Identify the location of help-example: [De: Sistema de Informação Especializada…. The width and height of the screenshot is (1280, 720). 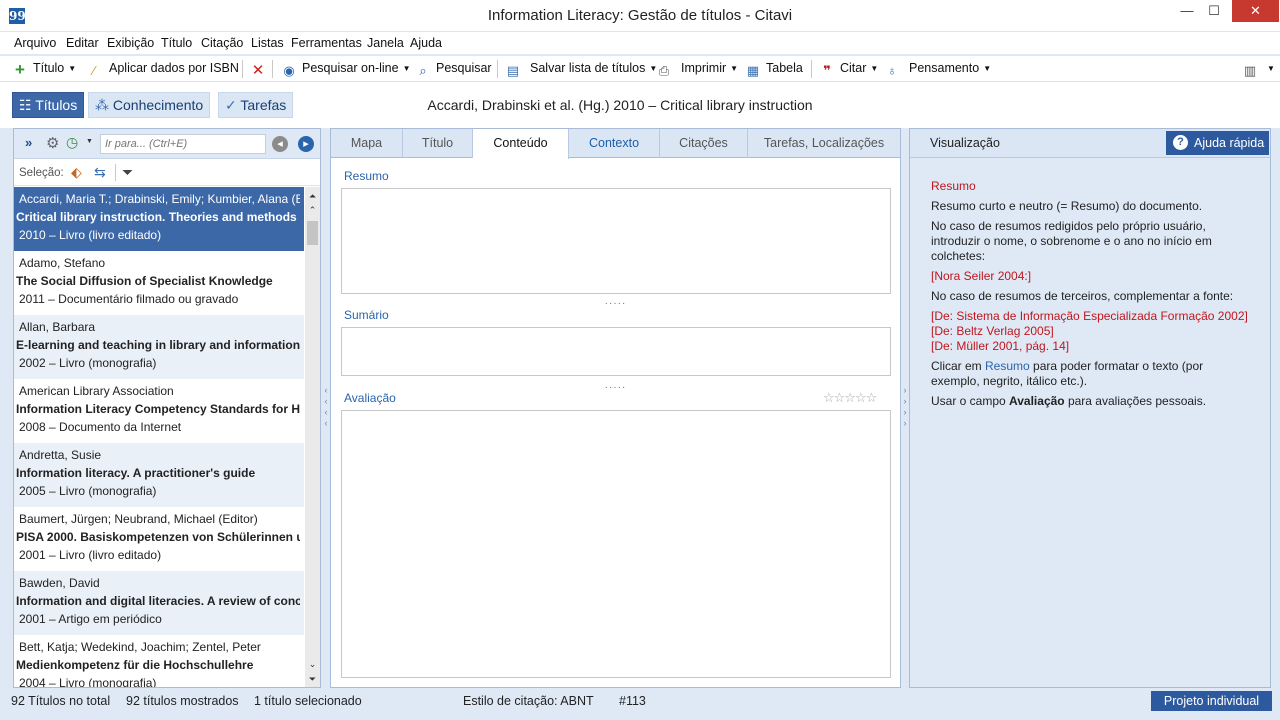
(1091, 331).